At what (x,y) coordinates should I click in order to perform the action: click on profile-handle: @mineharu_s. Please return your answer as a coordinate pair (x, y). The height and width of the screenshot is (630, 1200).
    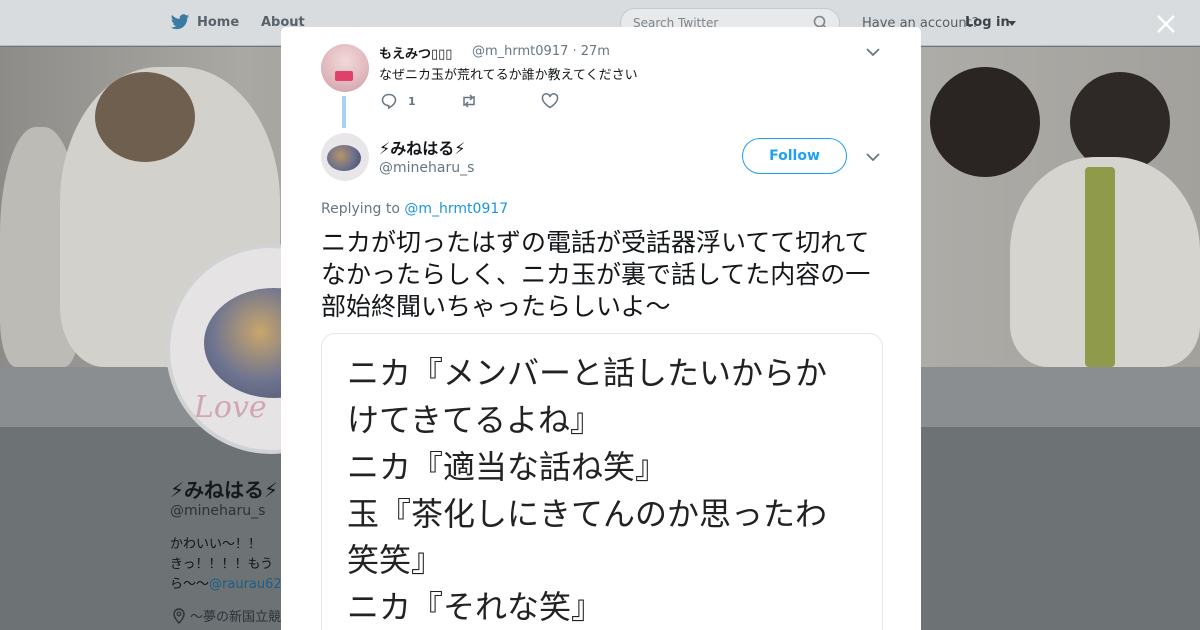
    Looking at the image, I should click on (217, 511).